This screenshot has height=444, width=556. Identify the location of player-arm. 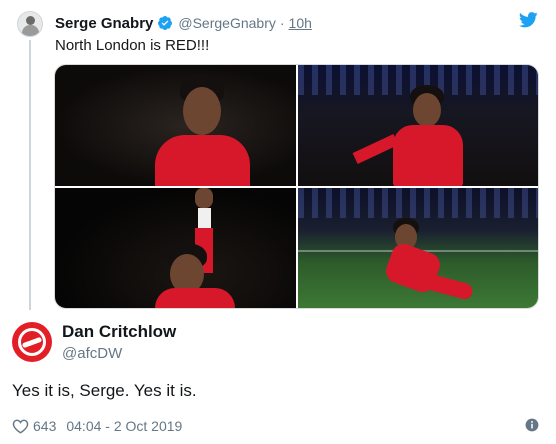
(375, 149).